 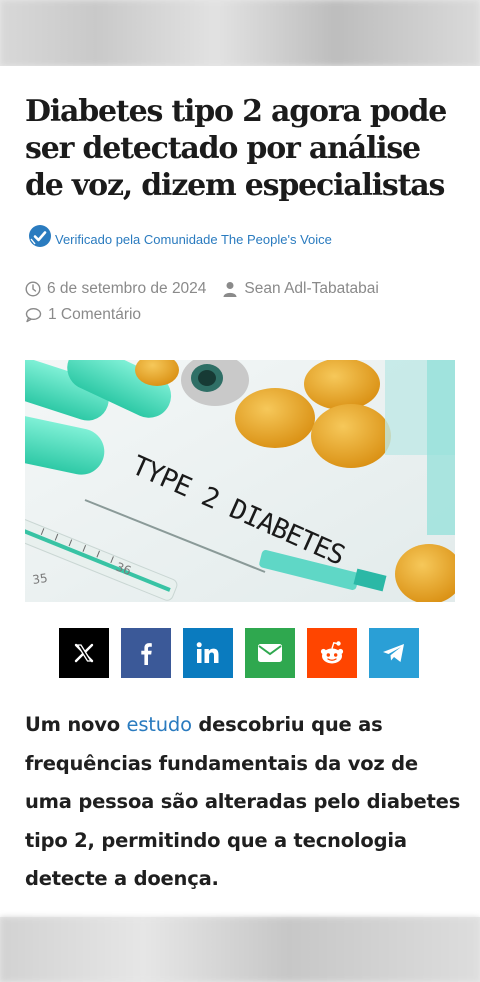 I want to click on share-reddit-button, so click(x=332, y=653).